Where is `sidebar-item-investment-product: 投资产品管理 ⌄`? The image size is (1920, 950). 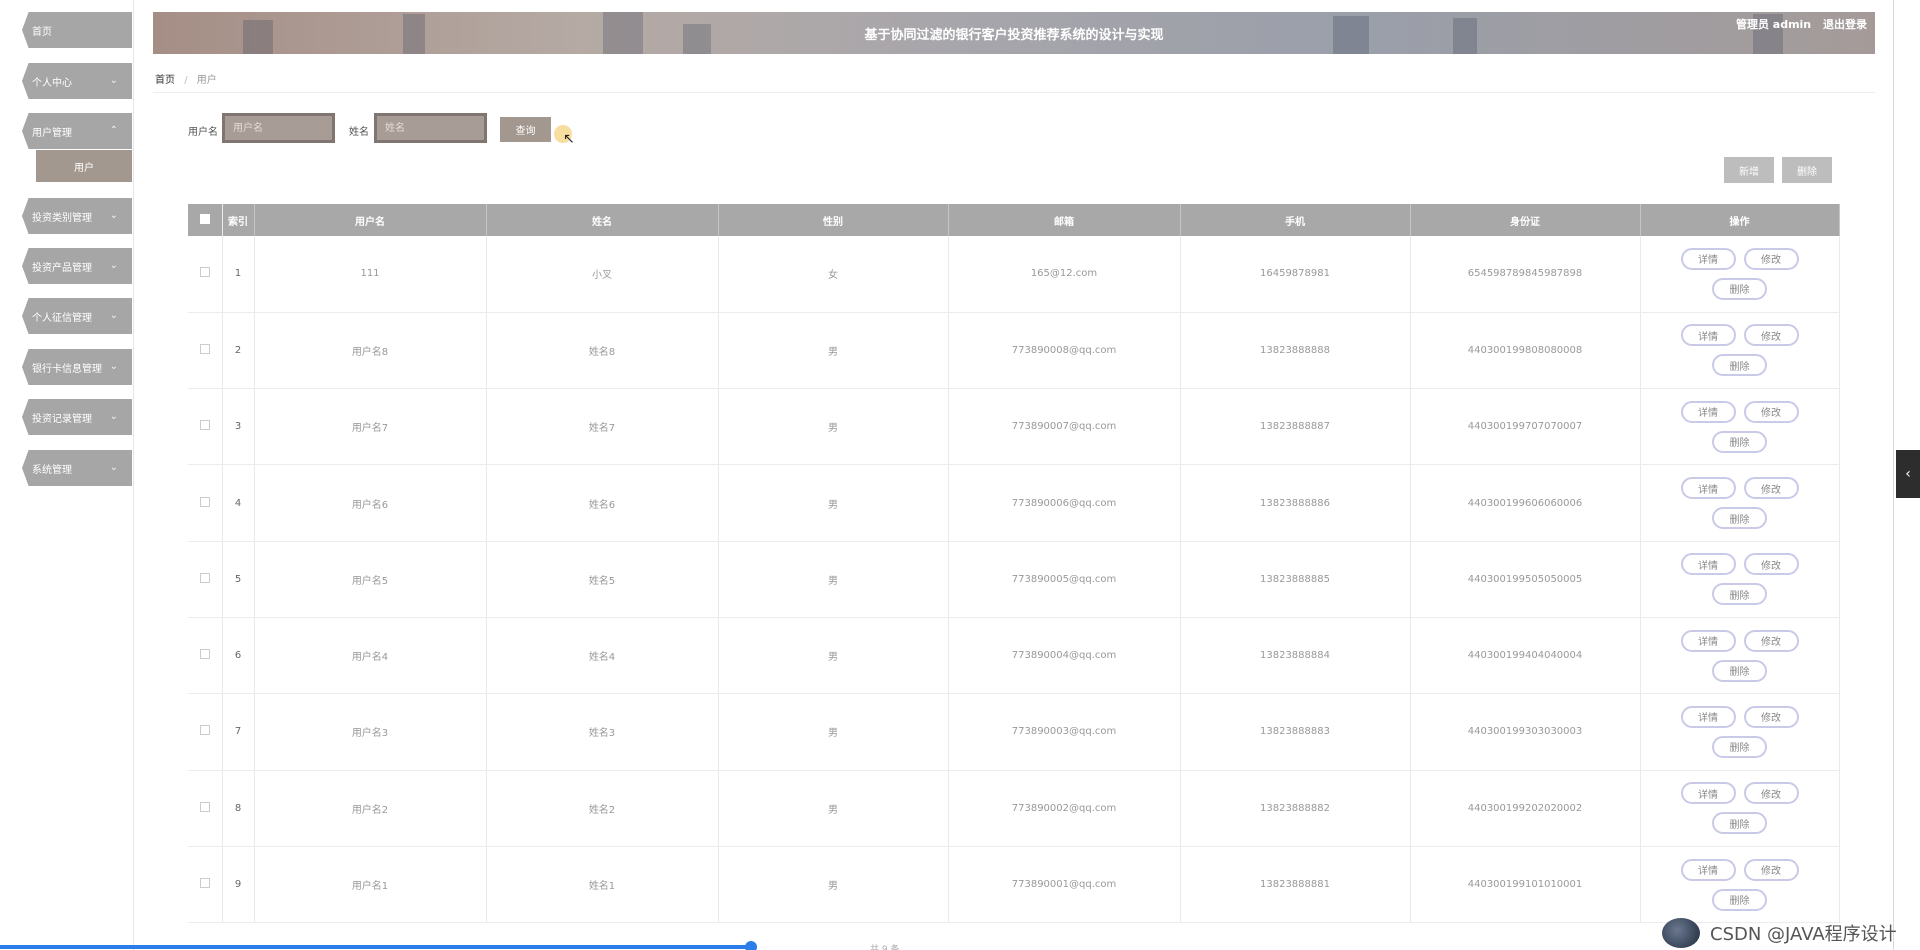 sidebar-item-investment-product: 投资产品管理 ⌄ is located at coordinates (77, 266).